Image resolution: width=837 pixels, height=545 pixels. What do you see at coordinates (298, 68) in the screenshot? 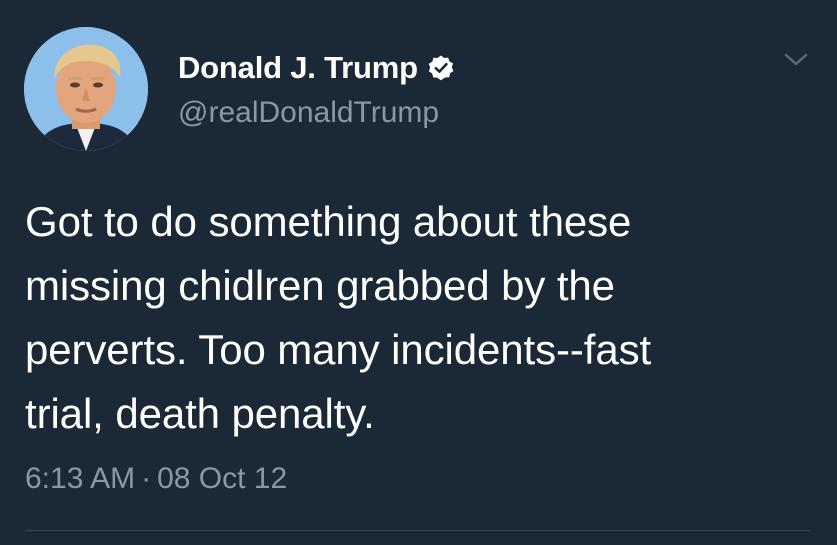
I see `author-display-name: Donald J. Trump` at bounding box center [298, 68].